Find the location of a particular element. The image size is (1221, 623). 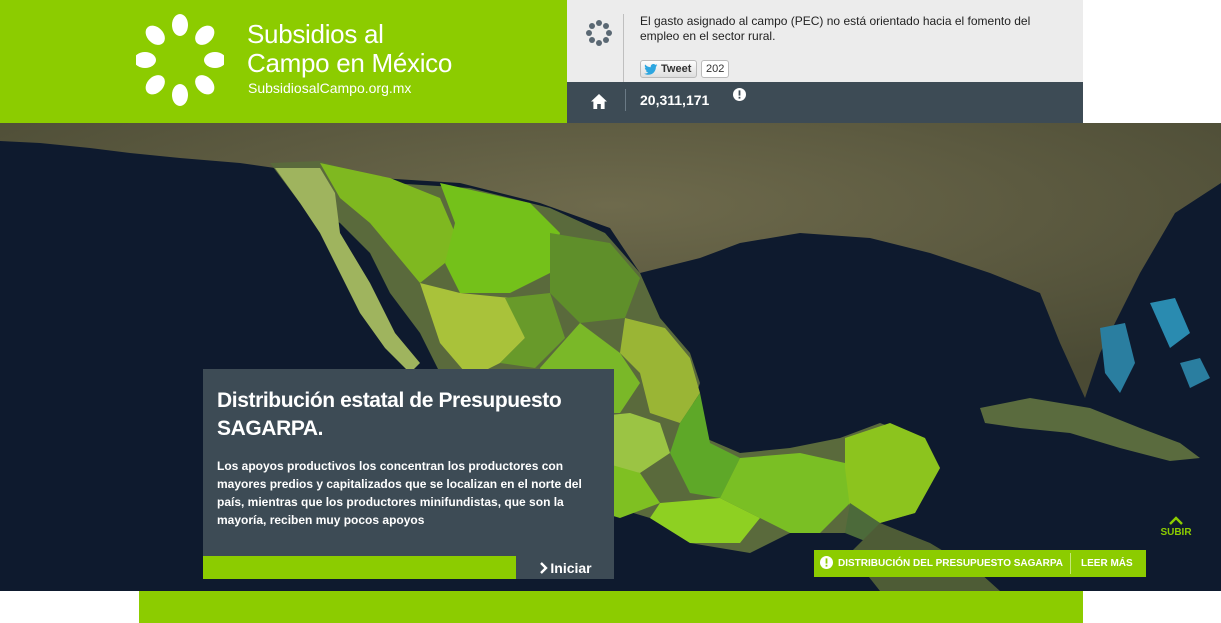

stat-count: 20,311,171 is located at coordinates (675, 100).